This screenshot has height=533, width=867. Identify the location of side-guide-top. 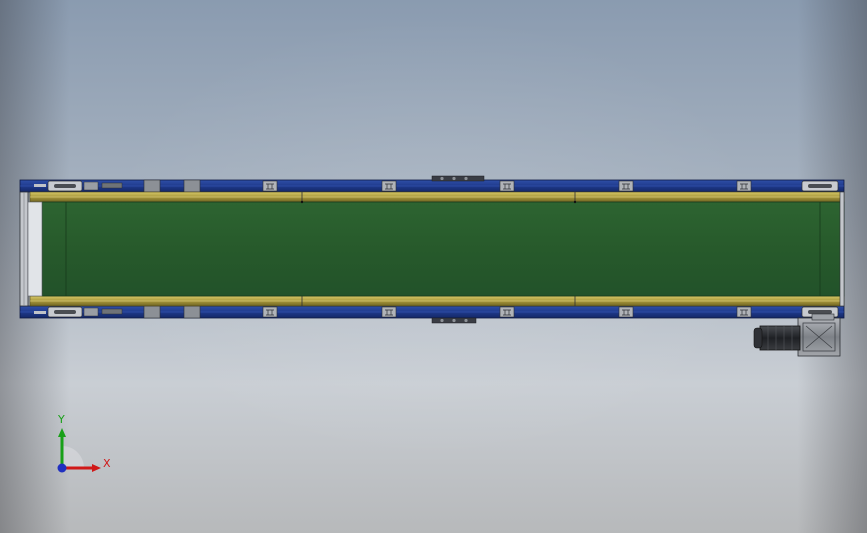
(437, 197).